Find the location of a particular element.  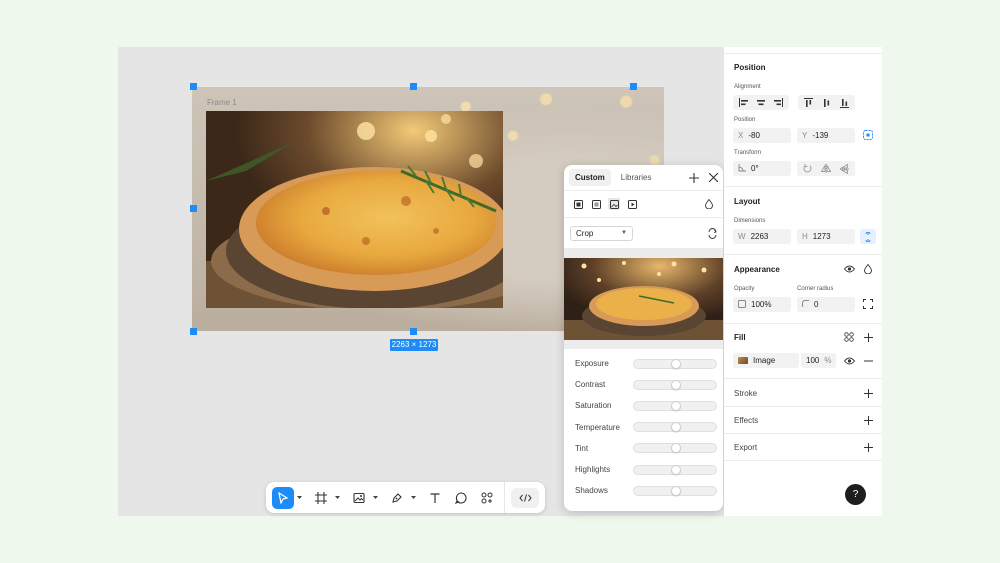

slider-row-saturation: Saturation is located at coordinates (643, 405).